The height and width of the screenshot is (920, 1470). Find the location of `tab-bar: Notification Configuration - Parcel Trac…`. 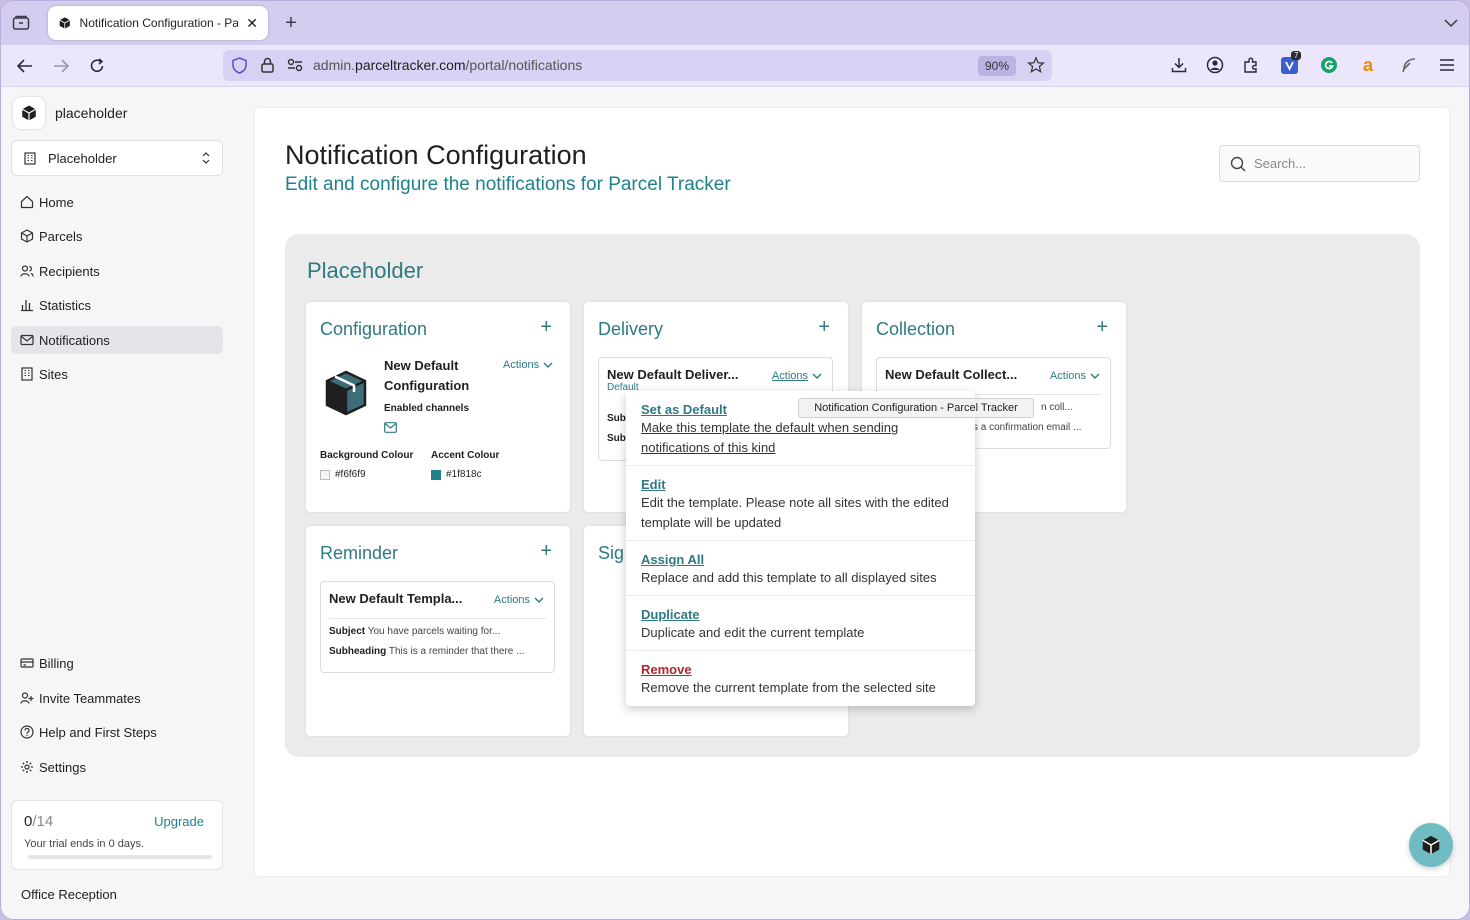

tab-bar: Notification Configuration - Parcel Trac… is located at coordinates (735, 23).